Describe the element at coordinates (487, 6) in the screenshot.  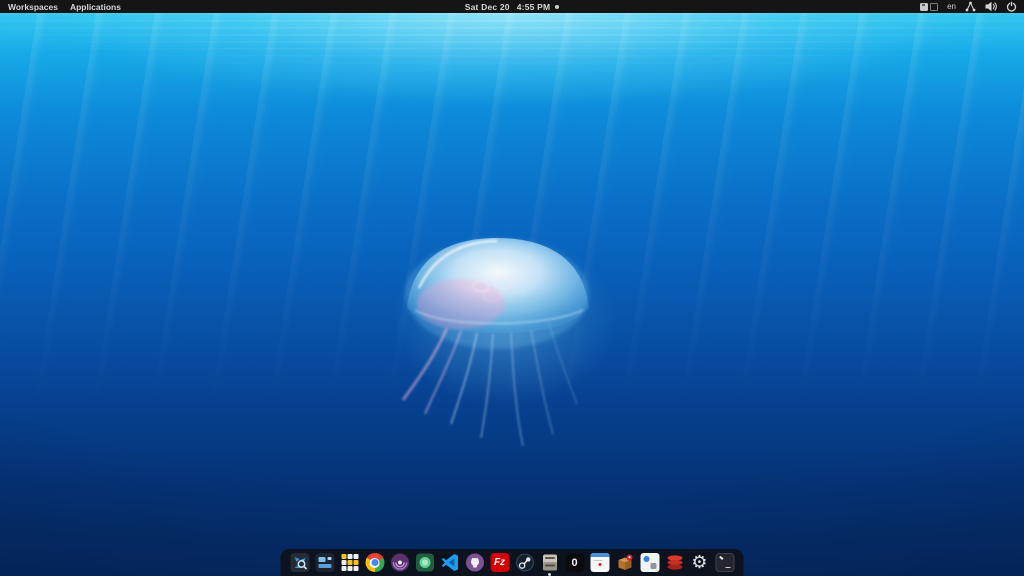
I see `clock-date: Sat Dec 20` at that location.